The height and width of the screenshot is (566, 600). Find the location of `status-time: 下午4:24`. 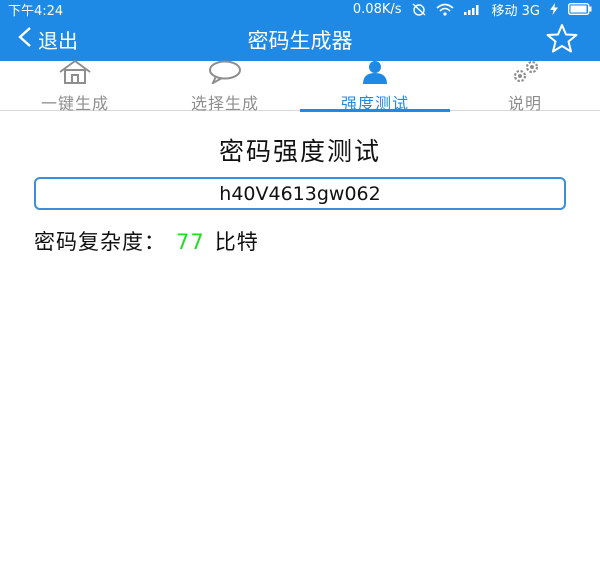

status-time: 下午4:24 is located at coordinates (36, 11).